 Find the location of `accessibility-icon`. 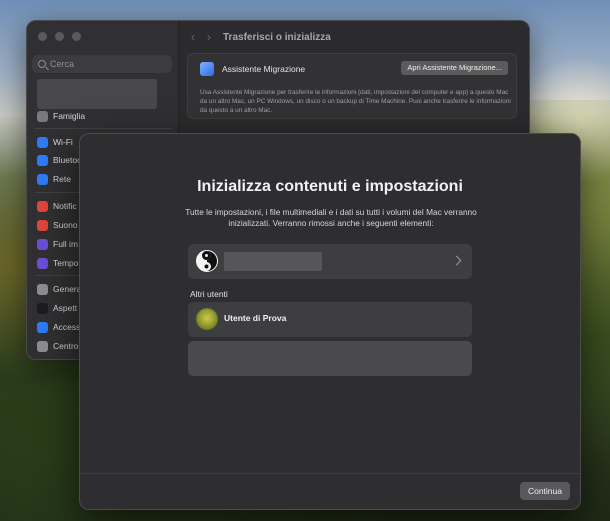

accessibility-icon is located at coordinates (42, 327).